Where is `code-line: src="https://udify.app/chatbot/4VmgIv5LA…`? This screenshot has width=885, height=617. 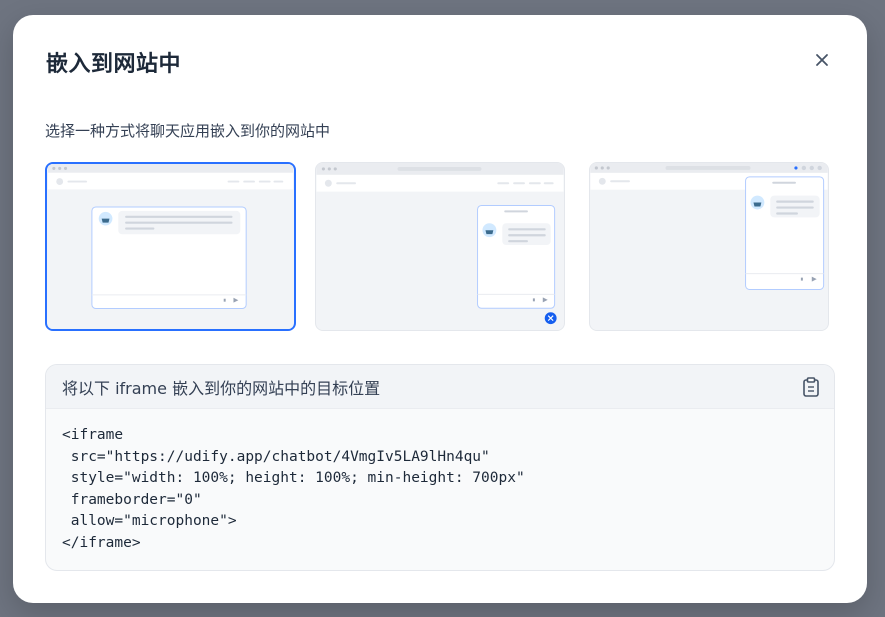 code-line: src="https://udify.app/chatbot/4VmgIv5LA… is located at coordinates (276, 456).